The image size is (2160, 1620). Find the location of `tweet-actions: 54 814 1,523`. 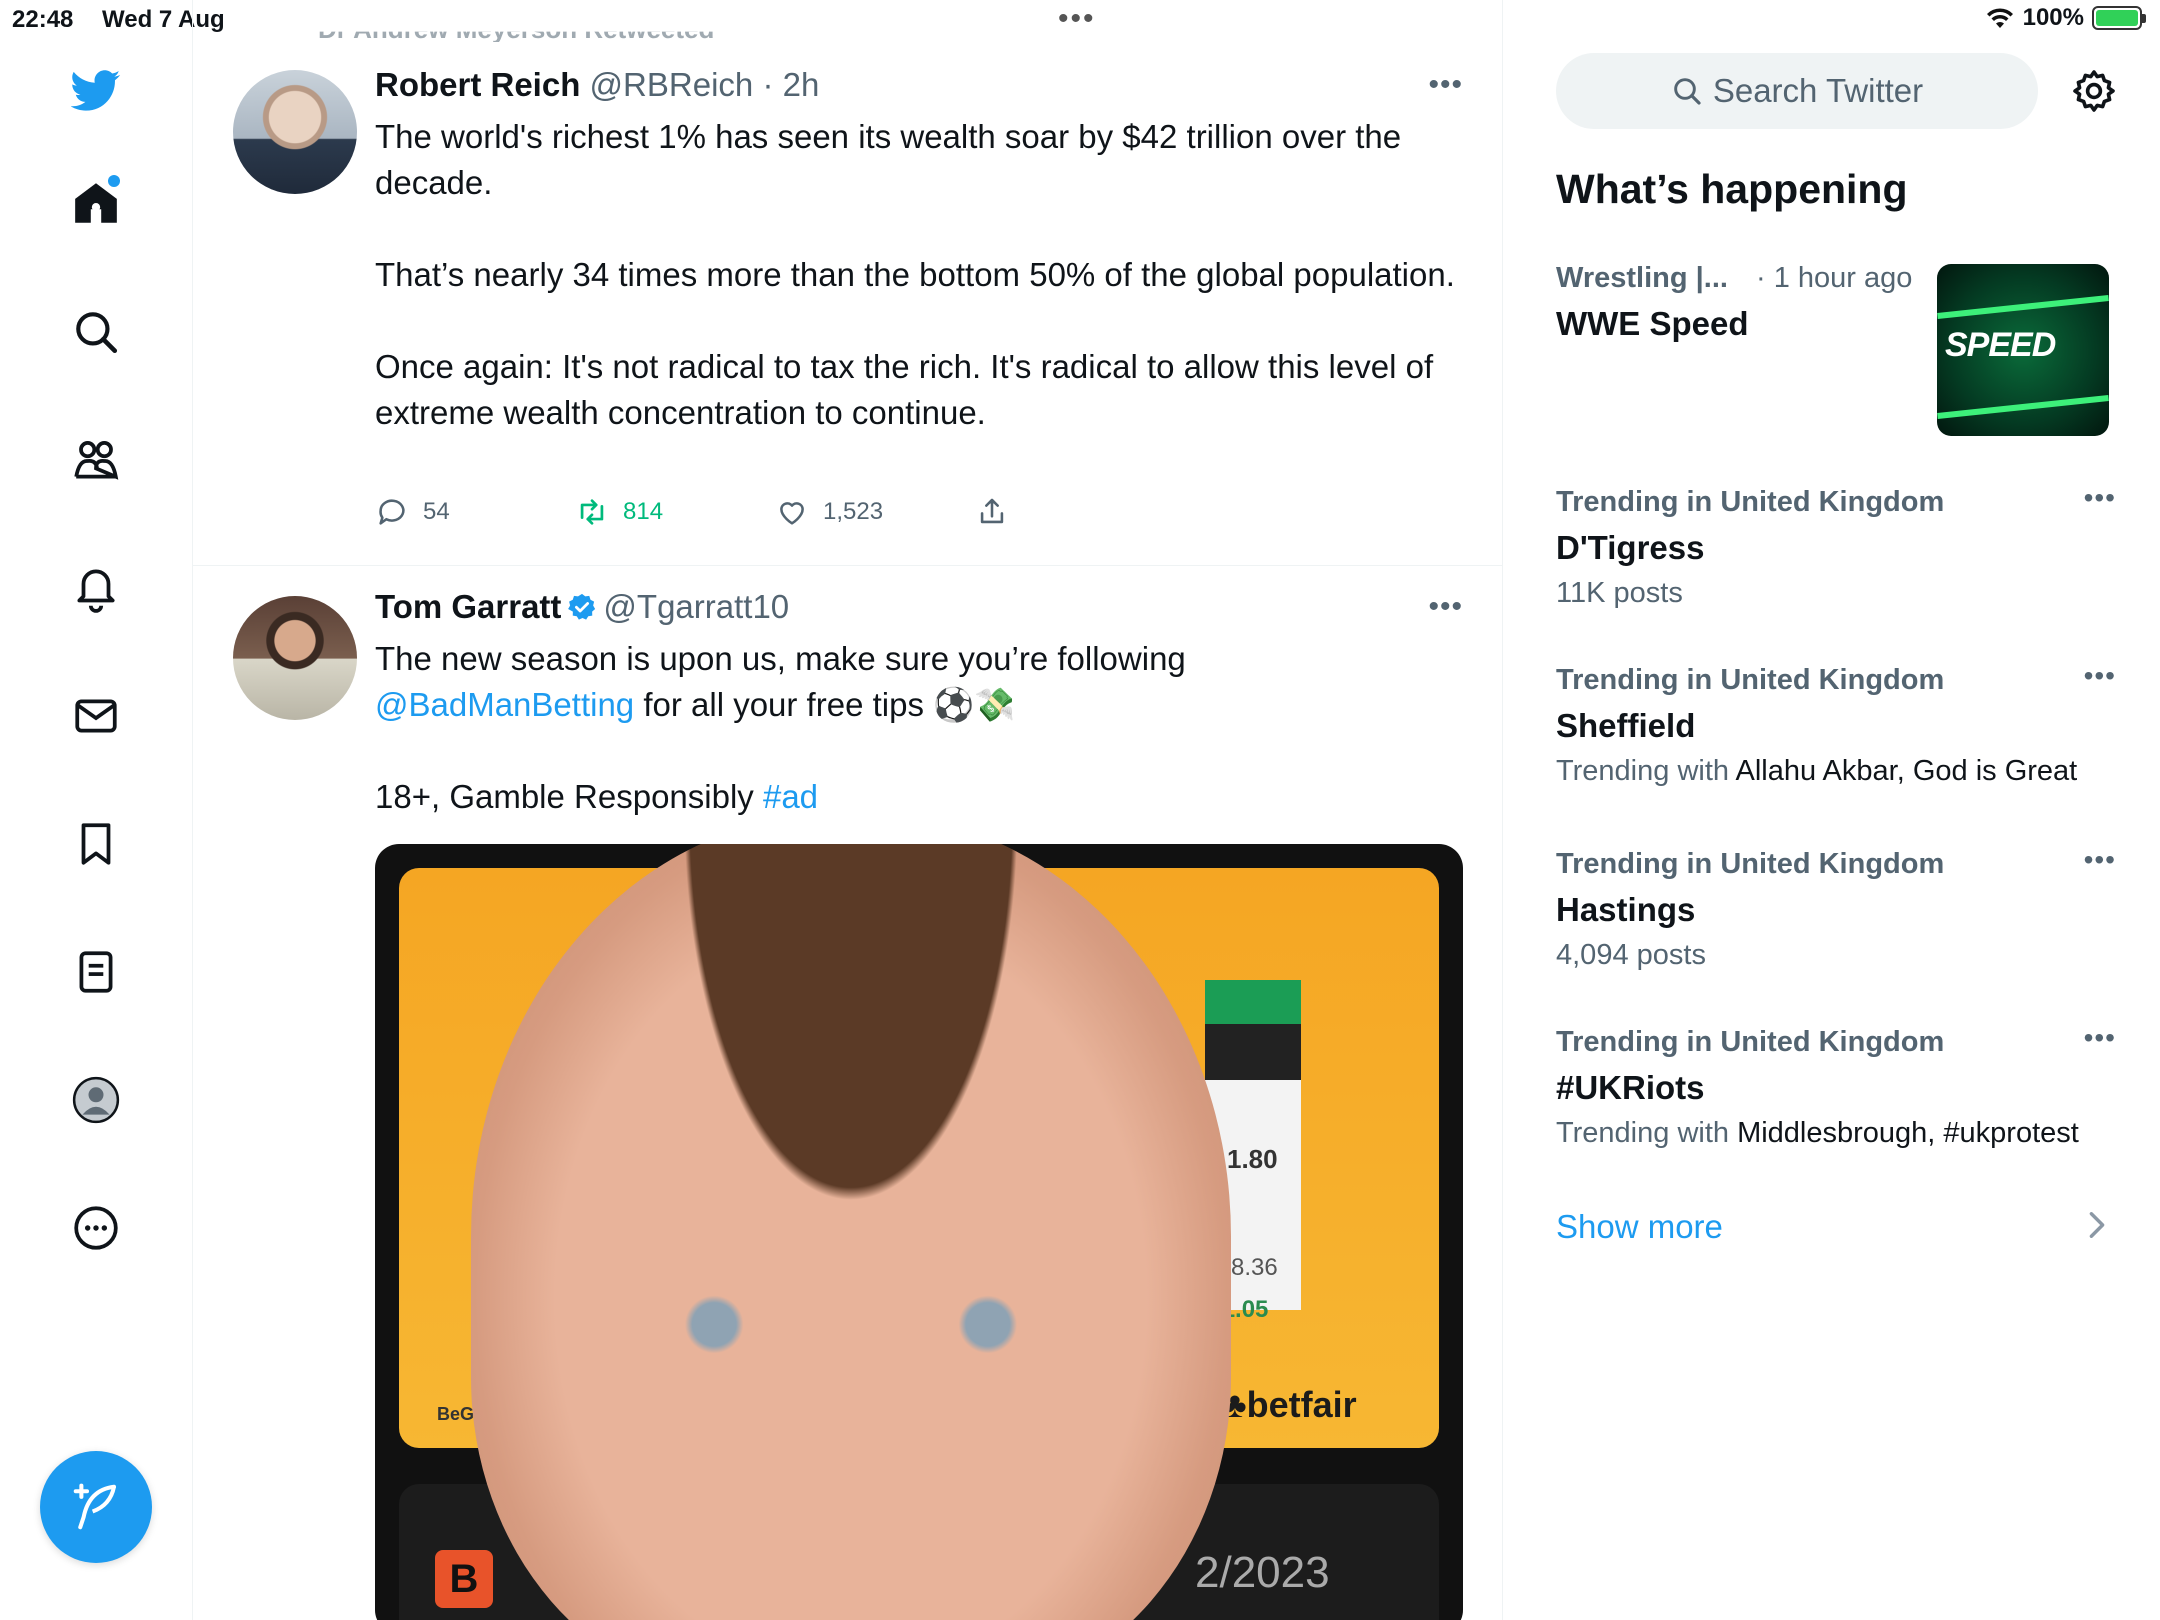

tweet-actions: 54 814 1,523 is located at coordinates (725, 515).